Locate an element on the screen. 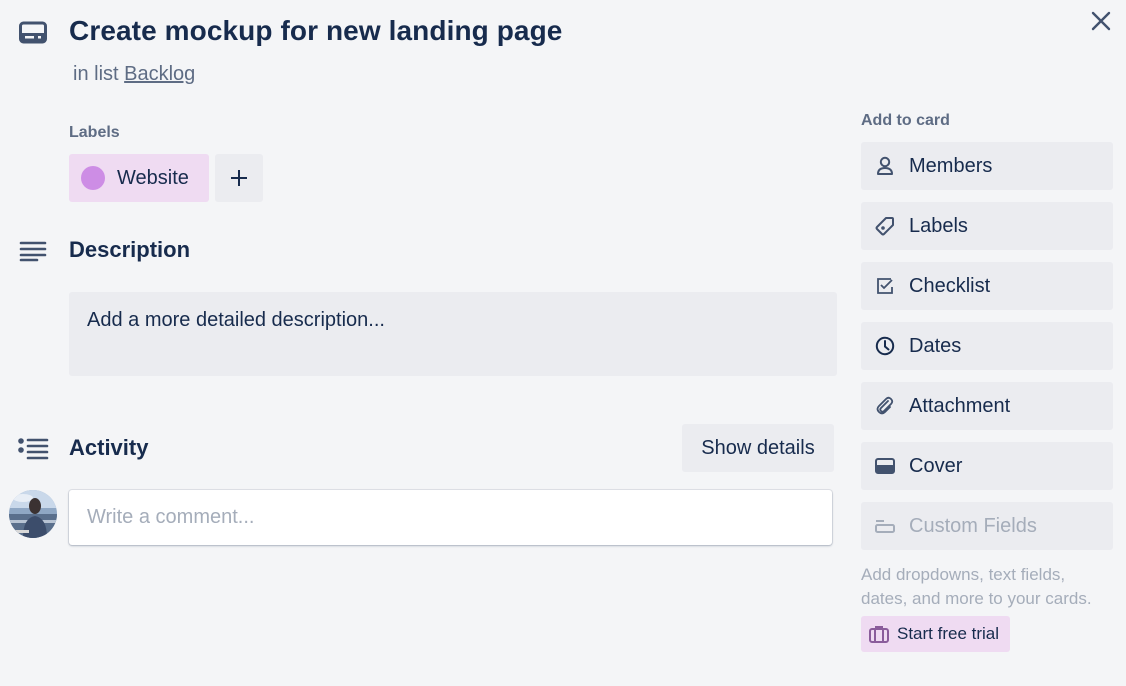  start-free-trial-button: Start free trial is located at coordinates (935, 634).